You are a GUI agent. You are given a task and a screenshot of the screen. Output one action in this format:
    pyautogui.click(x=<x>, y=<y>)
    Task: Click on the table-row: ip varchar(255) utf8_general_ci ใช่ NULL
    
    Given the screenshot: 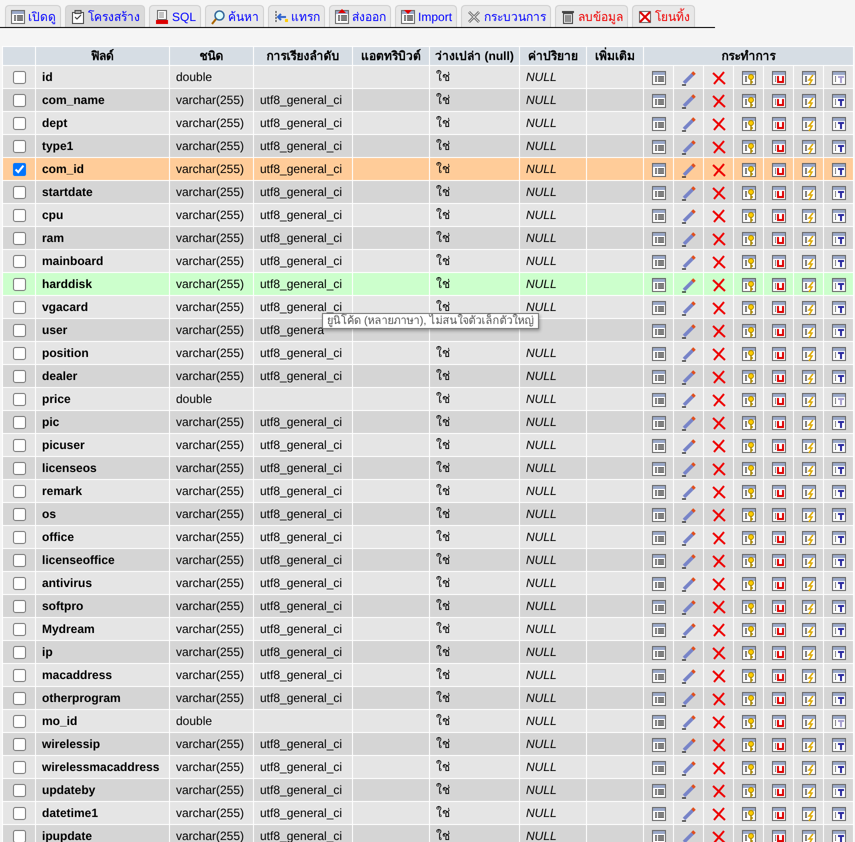 What is the action you would take?
    pyautogui.click(x=428, y=652)
    